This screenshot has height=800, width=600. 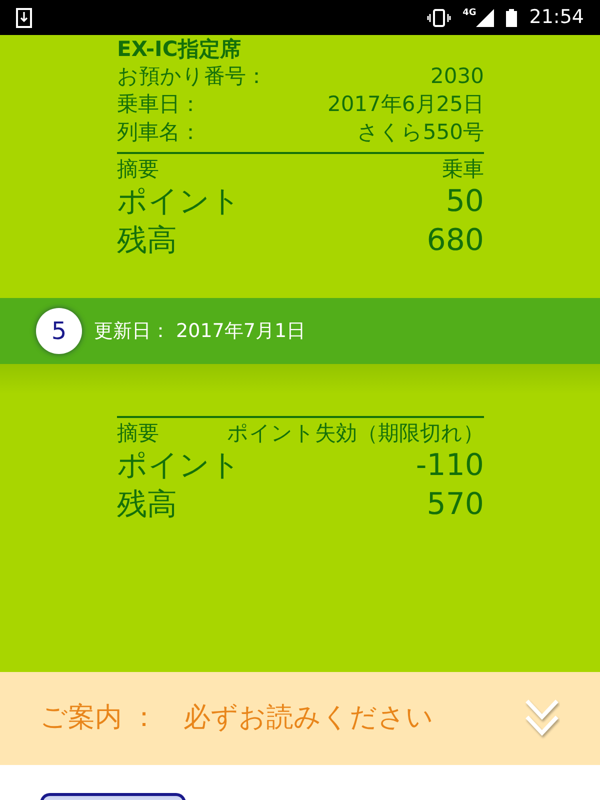 I want to click on update-date: 更新日： 2017年7月1日, so click(x=200, y=331).